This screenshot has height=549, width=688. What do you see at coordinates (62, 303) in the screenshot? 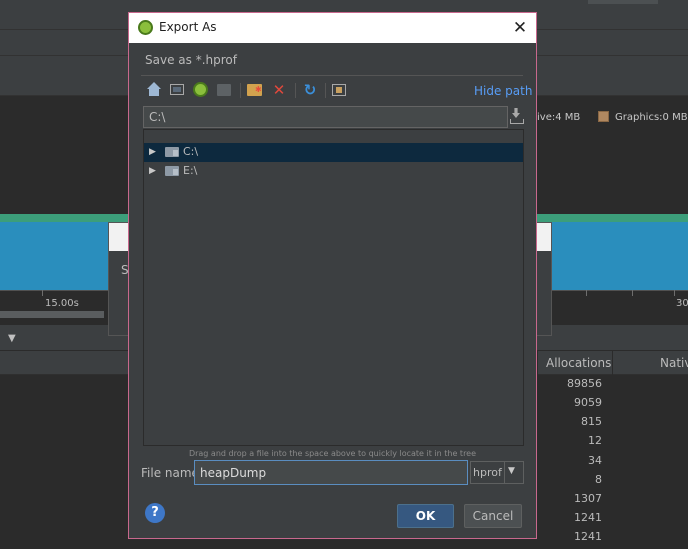
I see `axis-label-15s: 15.00s` at bounding box center [62, 303].